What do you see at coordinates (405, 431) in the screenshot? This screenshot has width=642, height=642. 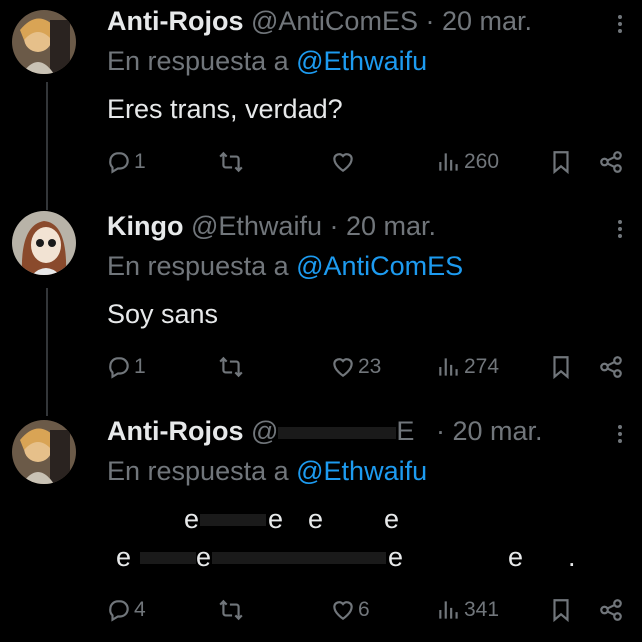 I see `handle-end: E` at bounding box center [405, 431].